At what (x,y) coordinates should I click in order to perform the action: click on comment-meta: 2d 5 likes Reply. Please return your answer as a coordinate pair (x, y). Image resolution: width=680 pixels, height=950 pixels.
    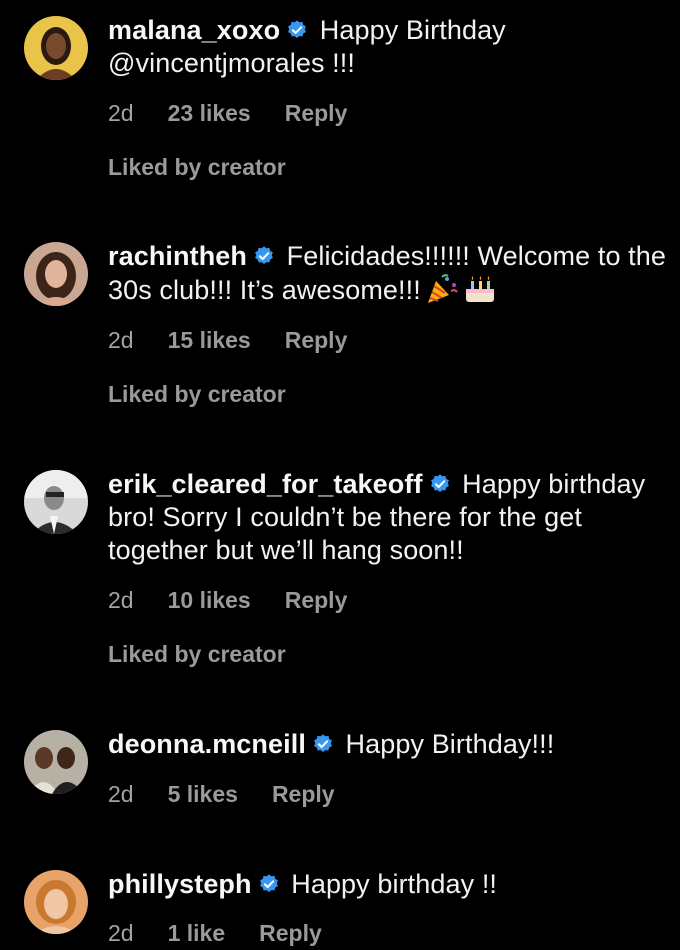
    Looking at the image, I should click on (238, 794).